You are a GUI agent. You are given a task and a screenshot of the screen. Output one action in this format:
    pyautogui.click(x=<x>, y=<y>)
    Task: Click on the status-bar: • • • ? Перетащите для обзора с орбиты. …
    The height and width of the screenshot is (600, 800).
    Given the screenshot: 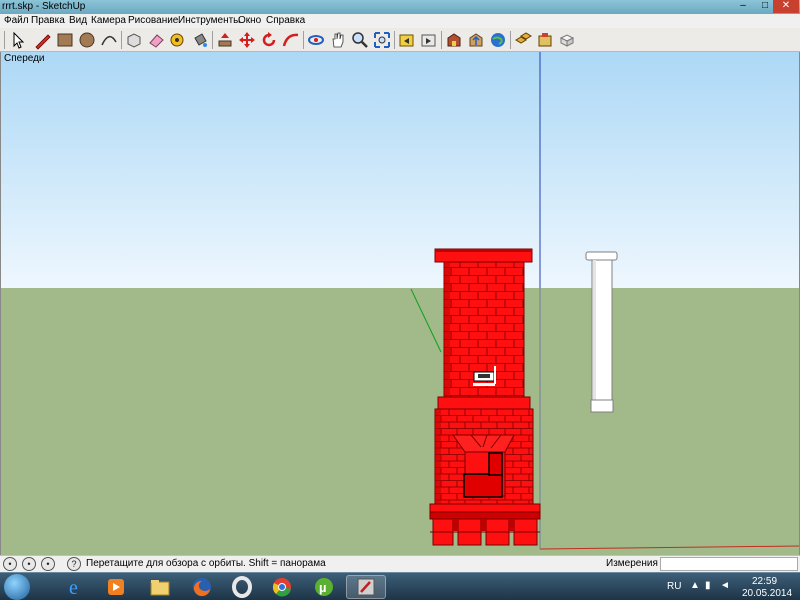 What is the action you would take?
    pyautogui.click(x=400, y=563)
    